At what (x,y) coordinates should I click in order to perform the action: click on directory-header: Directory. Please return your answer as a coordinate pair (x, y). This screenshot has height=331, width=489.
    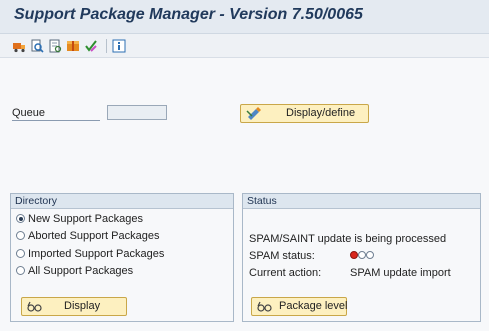
    Looking at the image, I should click on (122, 201).